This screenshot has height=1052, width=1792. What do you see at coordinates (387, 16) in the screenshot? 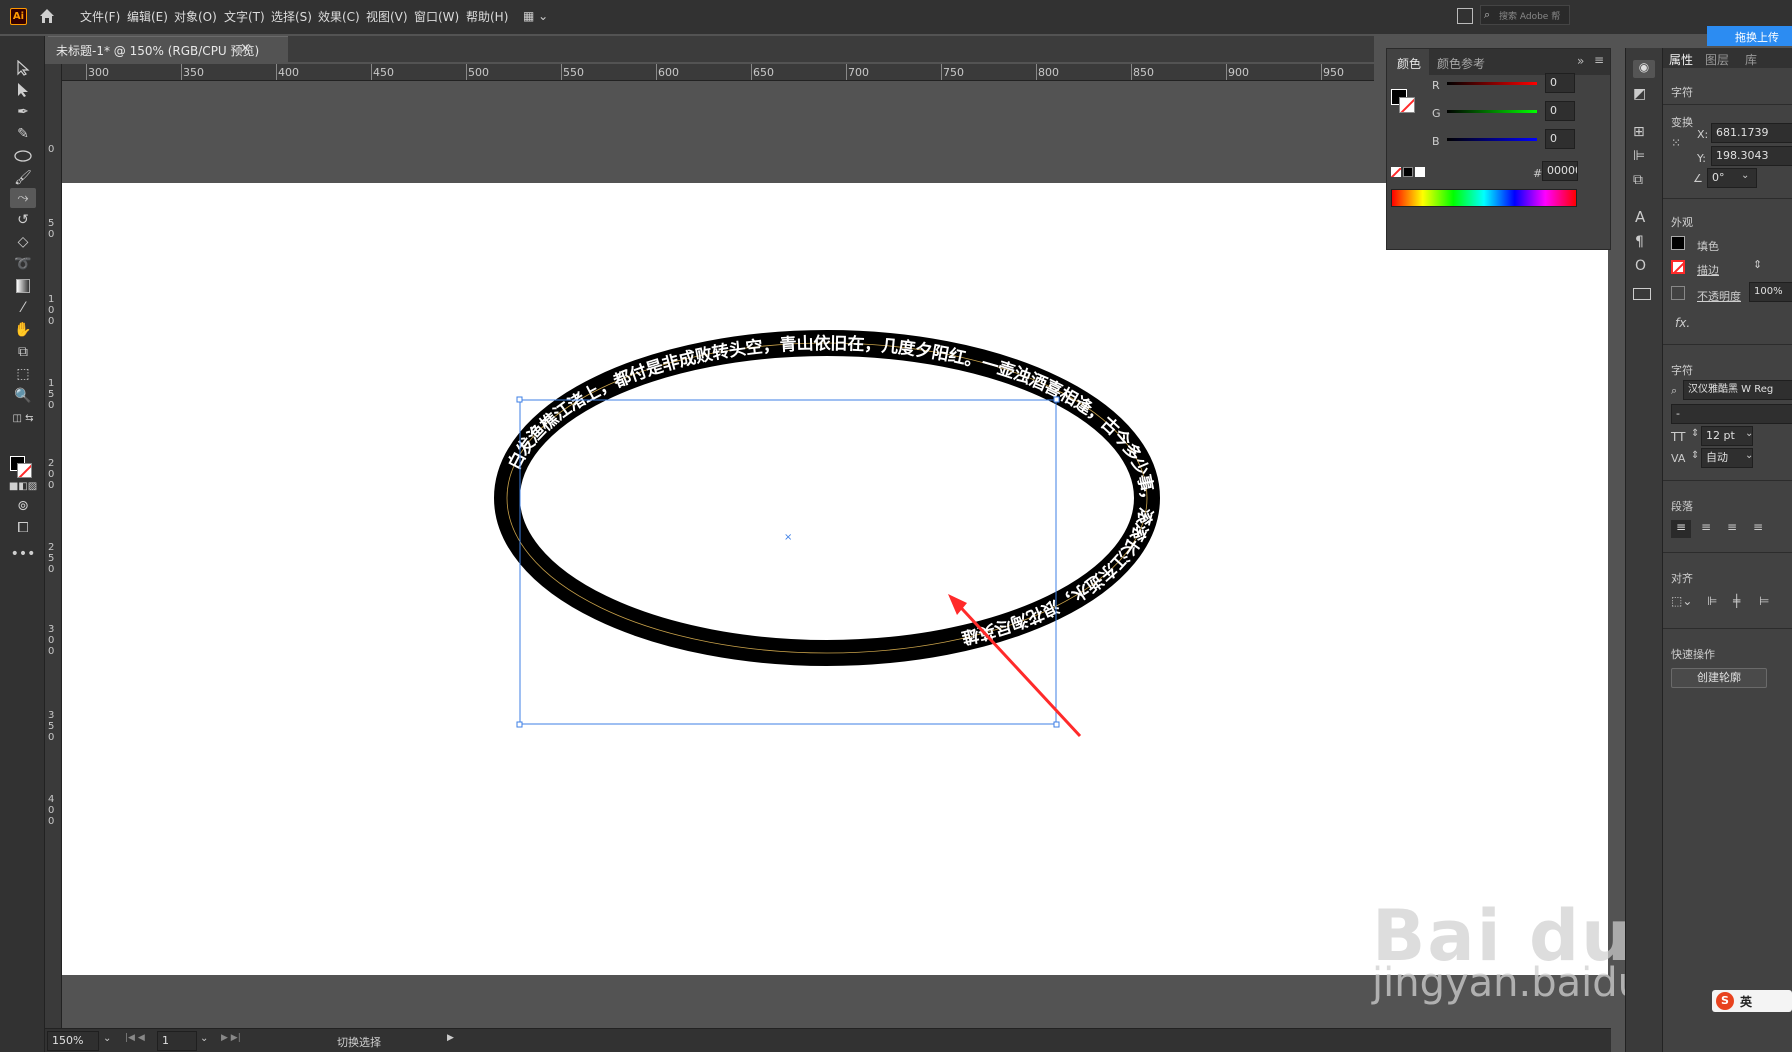
I see `menu-item-6: 视图(V)` at bounding box center [387, 16].